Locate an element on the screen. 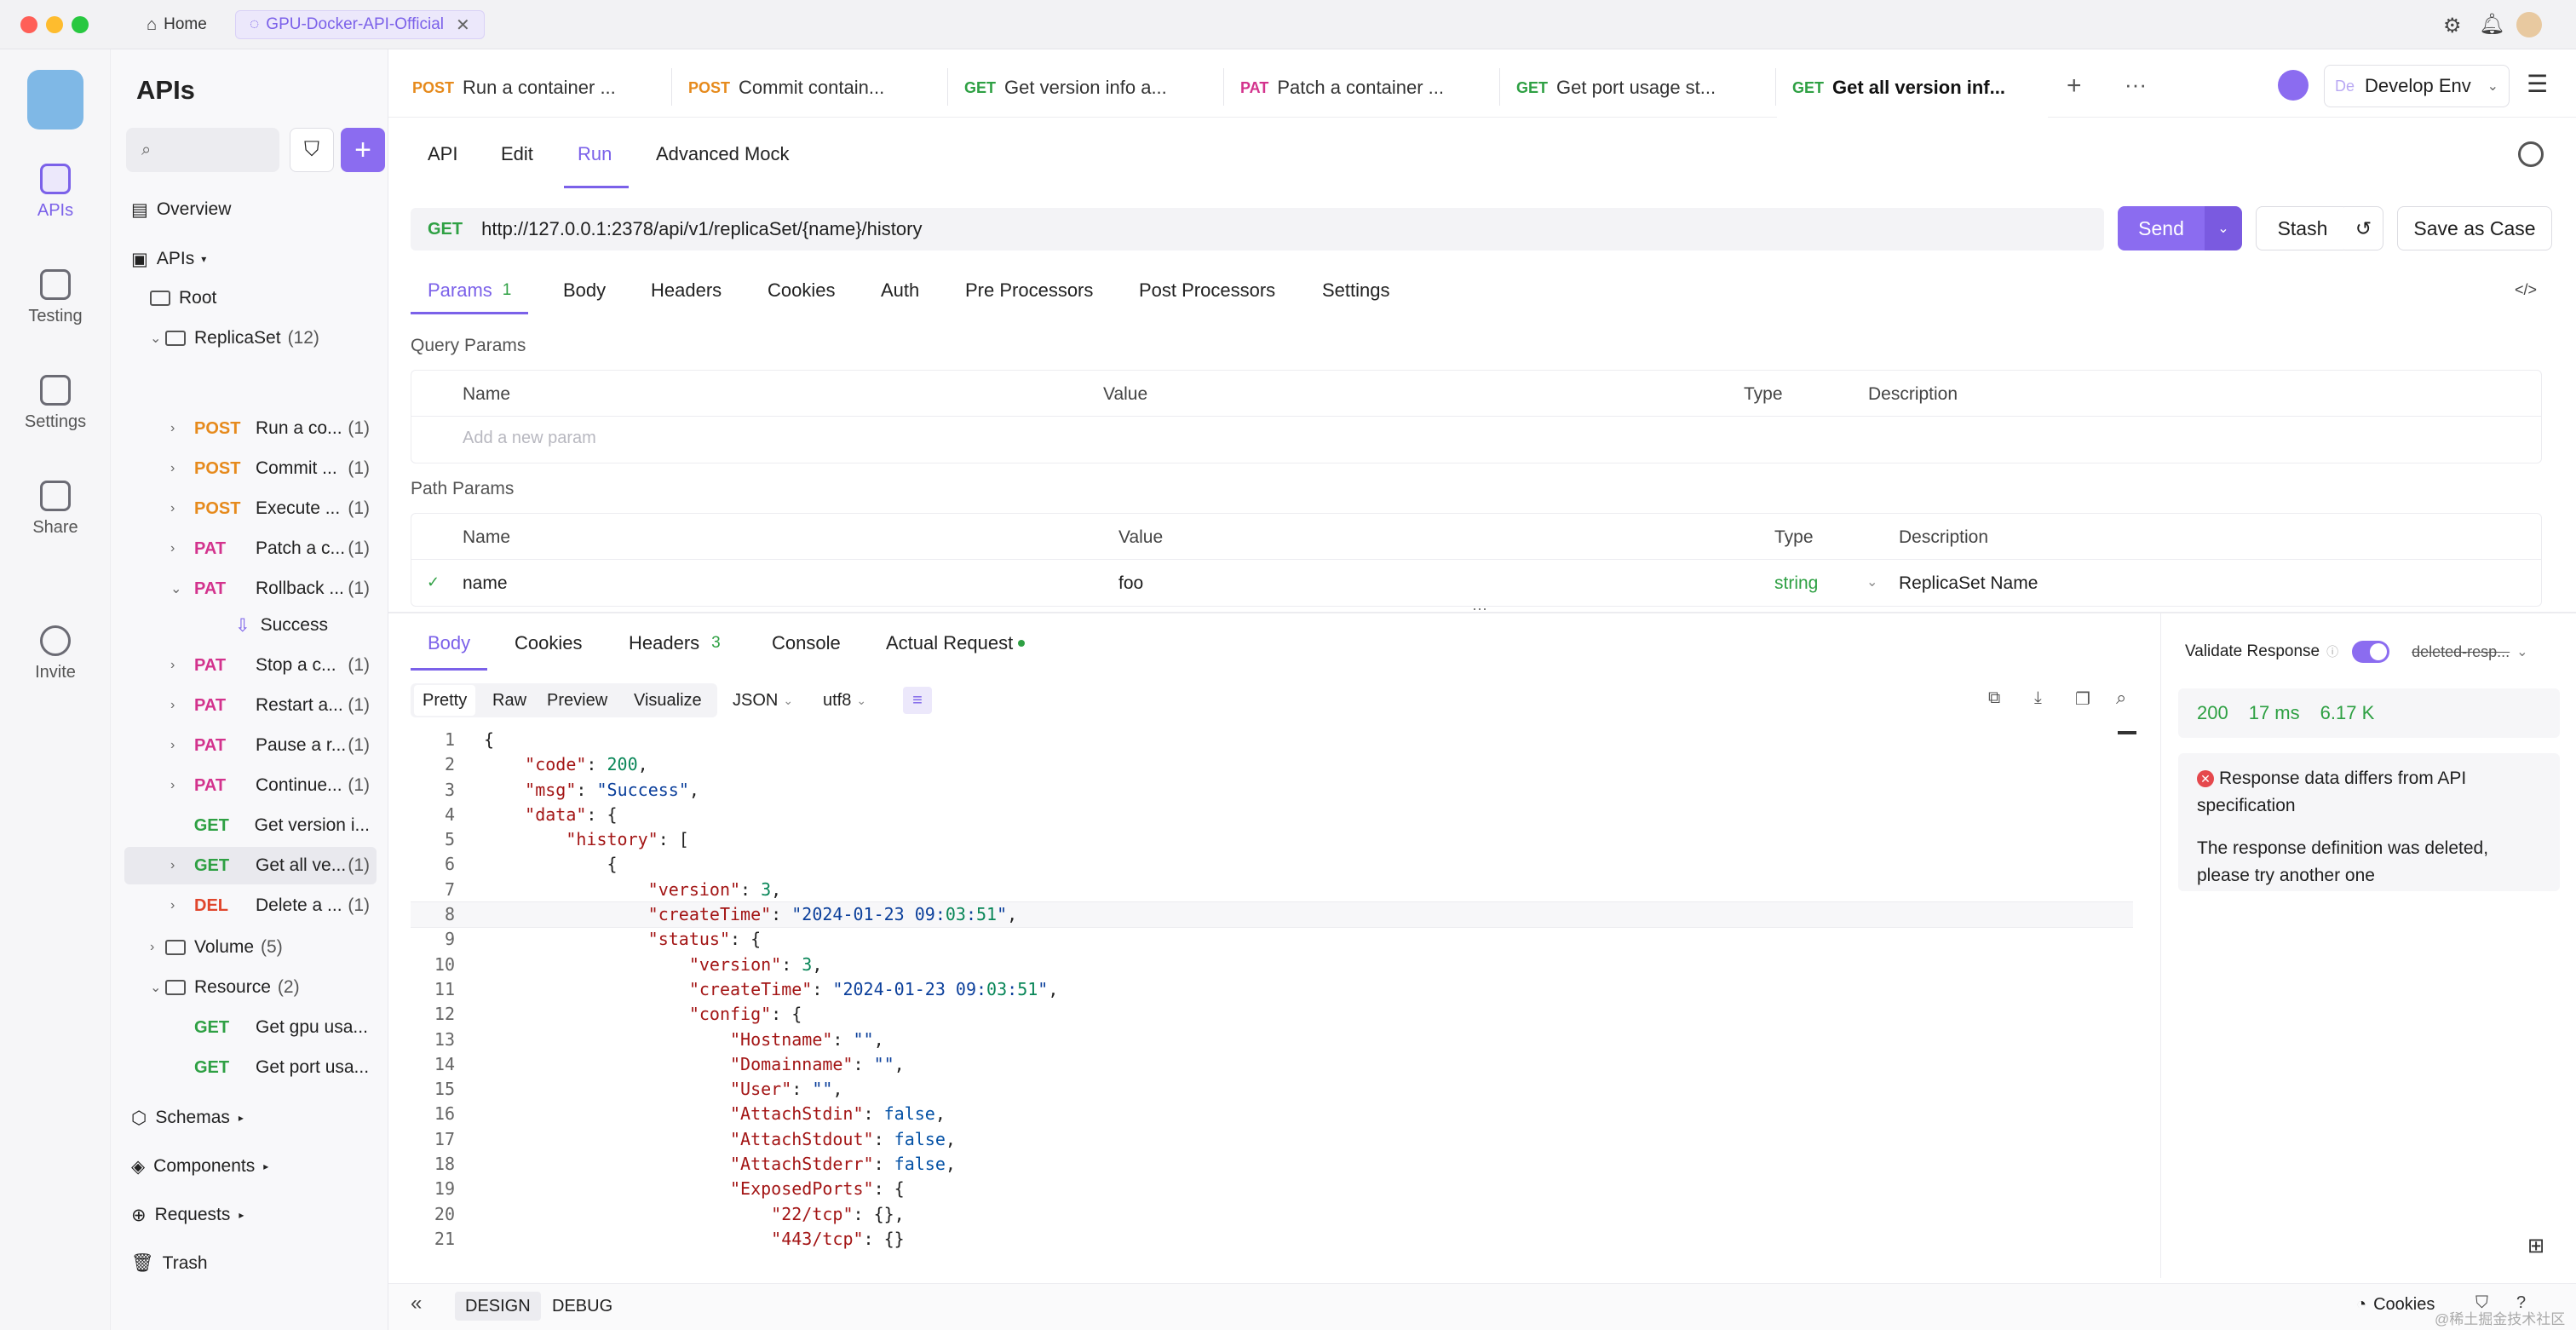 The image size is (2576, 1330). tree-item: › PAT Stop a c... (1) is located at coordinates (251, 666).